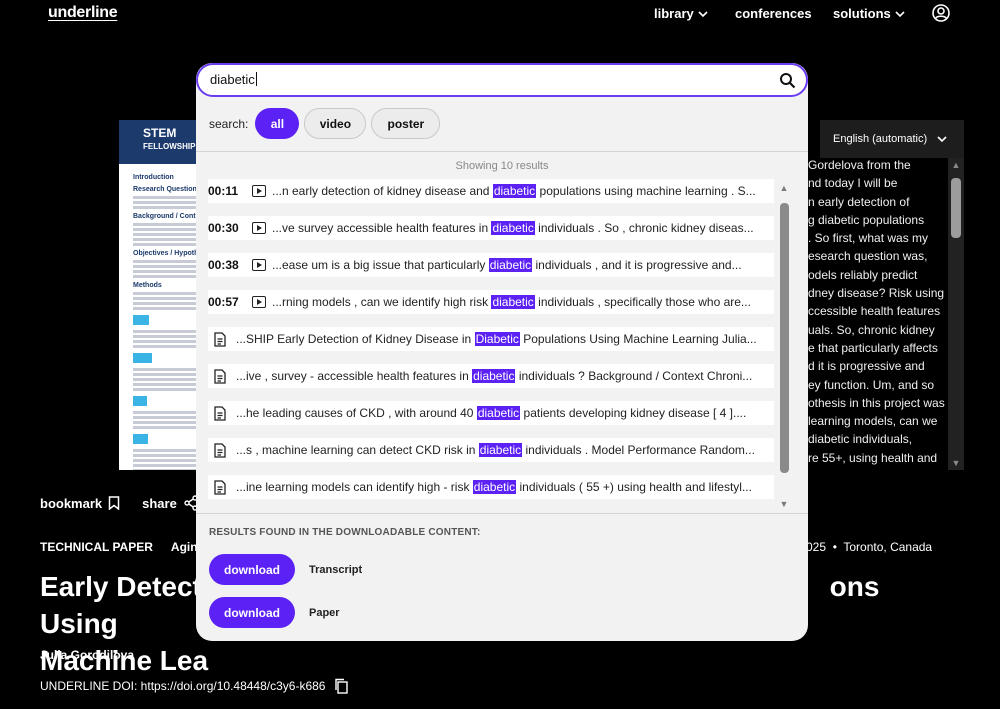 This screenshot has width=1000, height=709. I want to click on download-label: Transcript, so click(336, 569).